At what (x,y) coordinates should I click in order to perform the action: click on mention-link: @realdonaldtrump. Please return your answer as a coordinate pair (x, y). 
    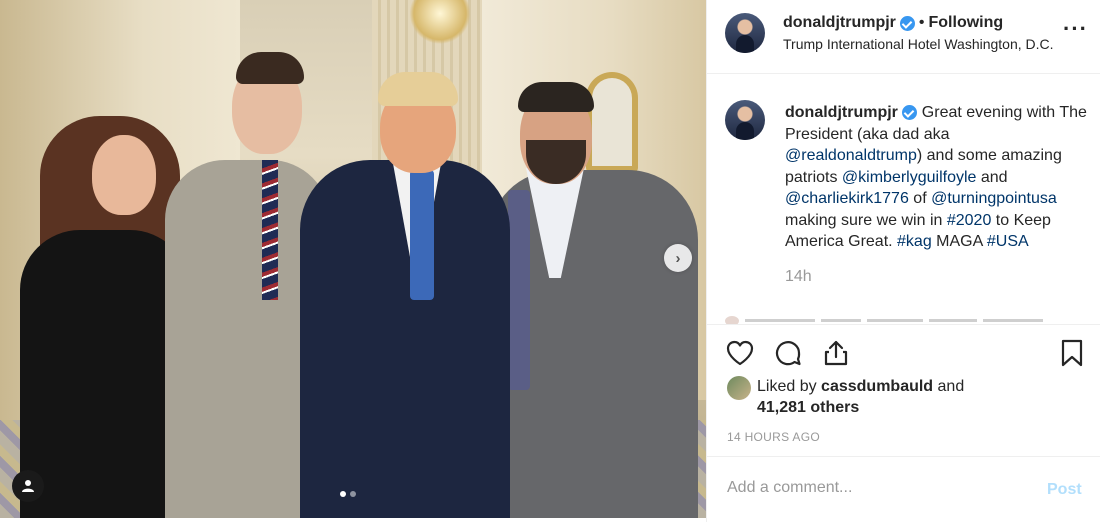
    Looking at the image, I should click on (851, 155).